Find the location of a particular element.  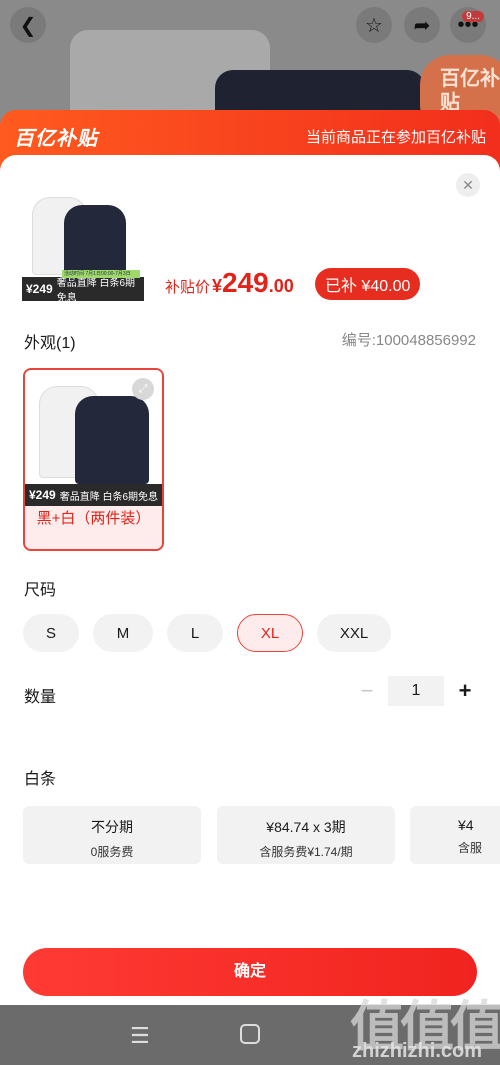

installment-plan: ¥84.74 x 3期 is located at coordinates (306, 827).